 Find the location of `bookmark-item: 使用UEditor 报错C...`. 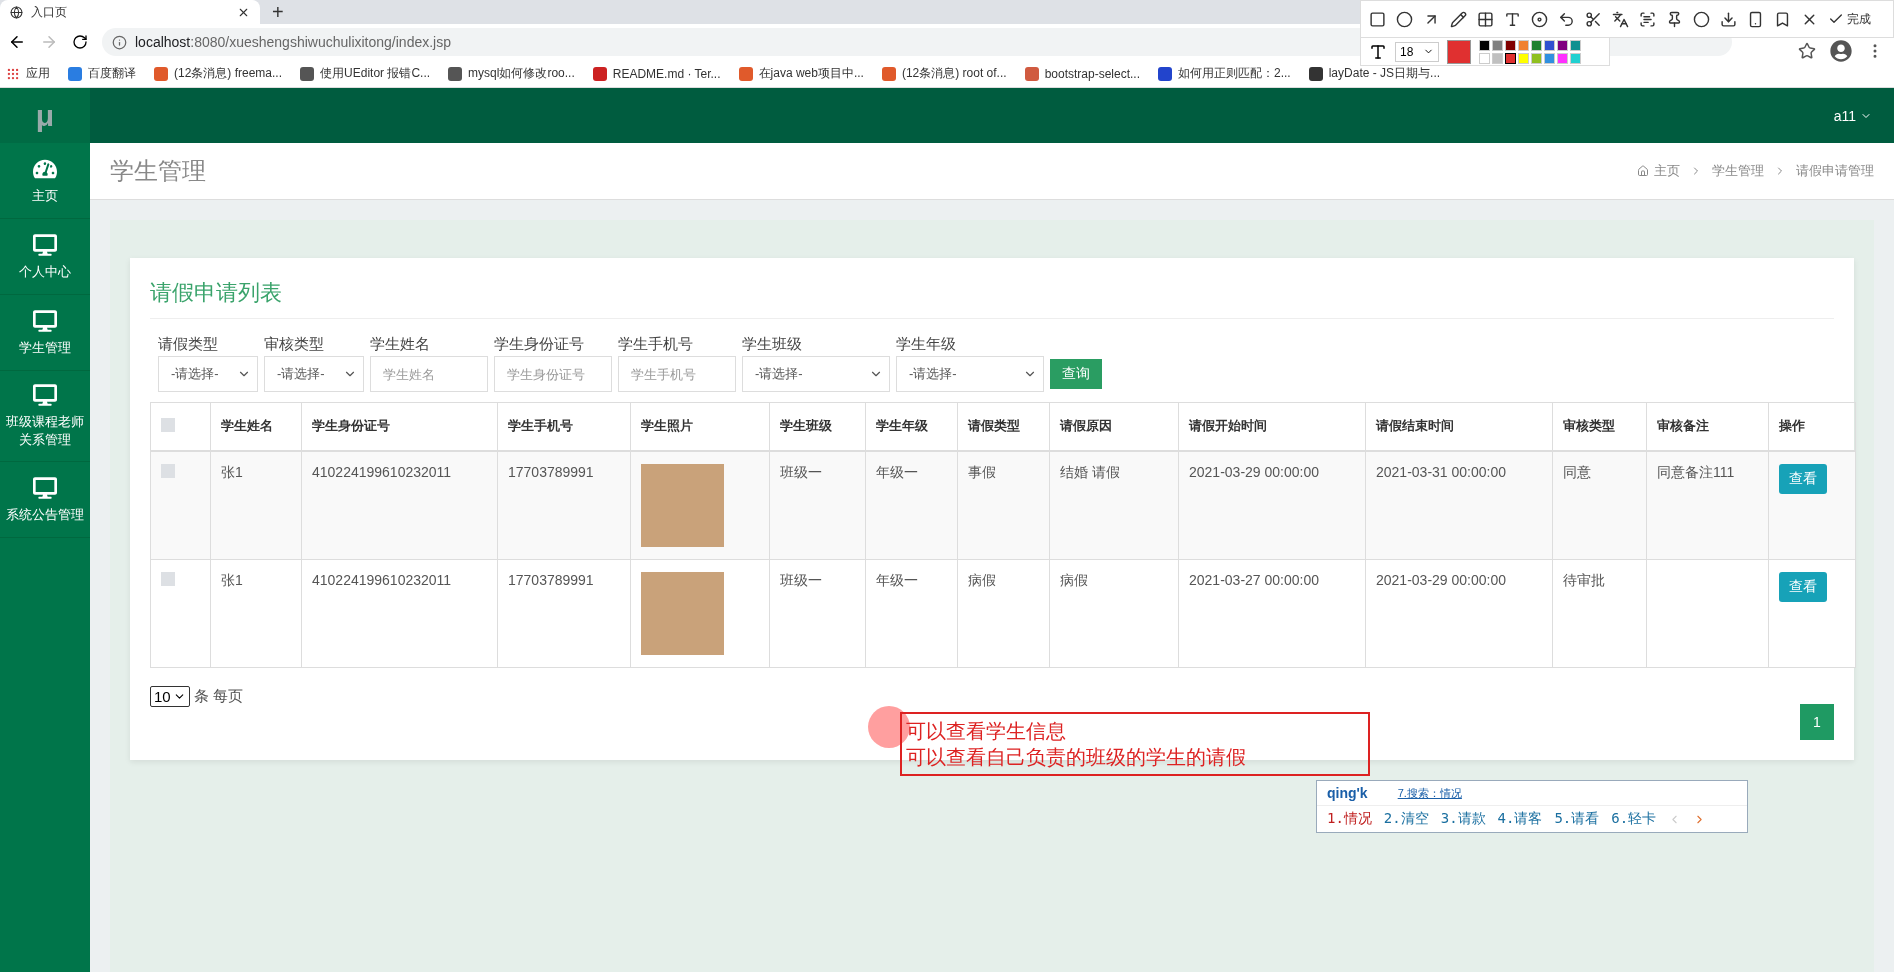

bookmark-item: 使用UEditor 报错C... is located at coordinates (365, 73).